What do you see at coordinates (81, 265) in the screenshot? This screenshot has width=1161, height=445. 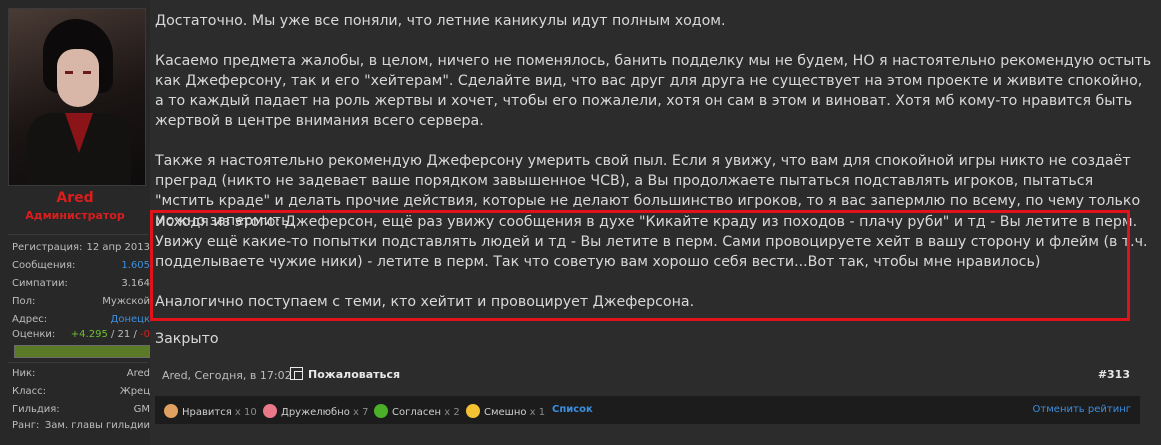 I see `stat-messages: Сообщения: 1.605` at bounding box center [81, 265].